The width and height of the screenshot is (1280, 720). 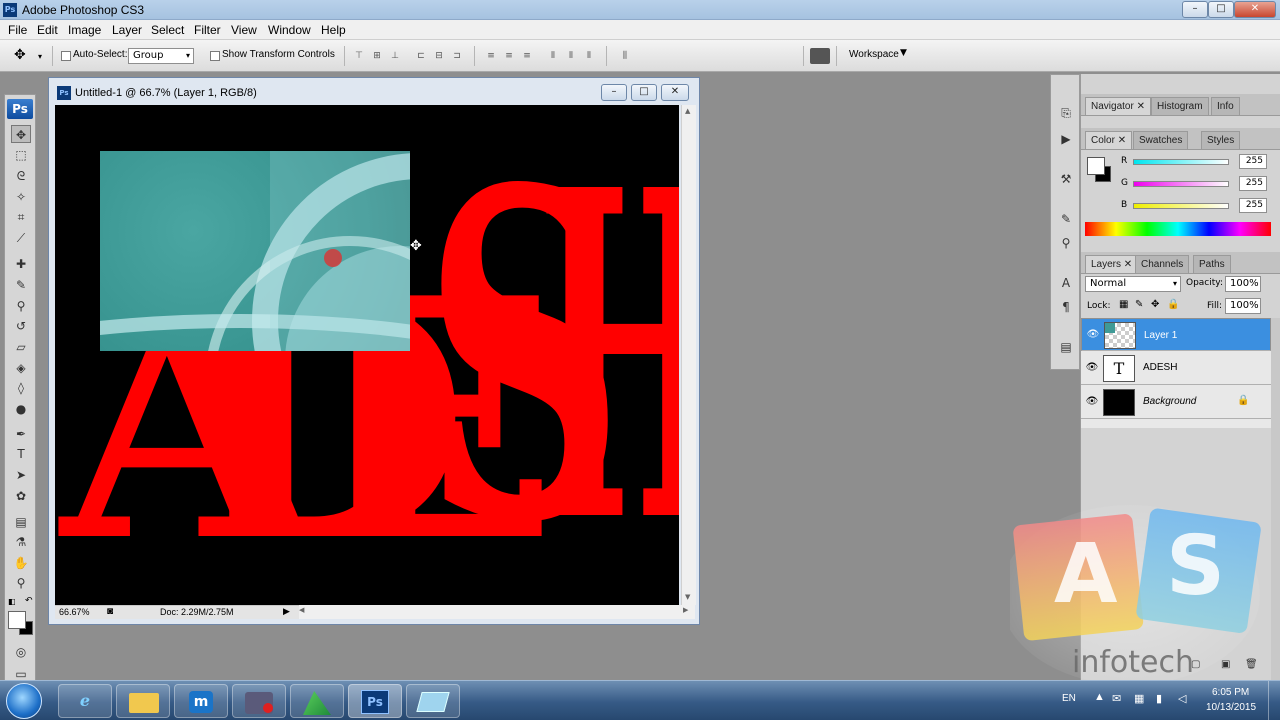 I want to click on tray-power-icon: ▮, so click(x=1159, y=698).